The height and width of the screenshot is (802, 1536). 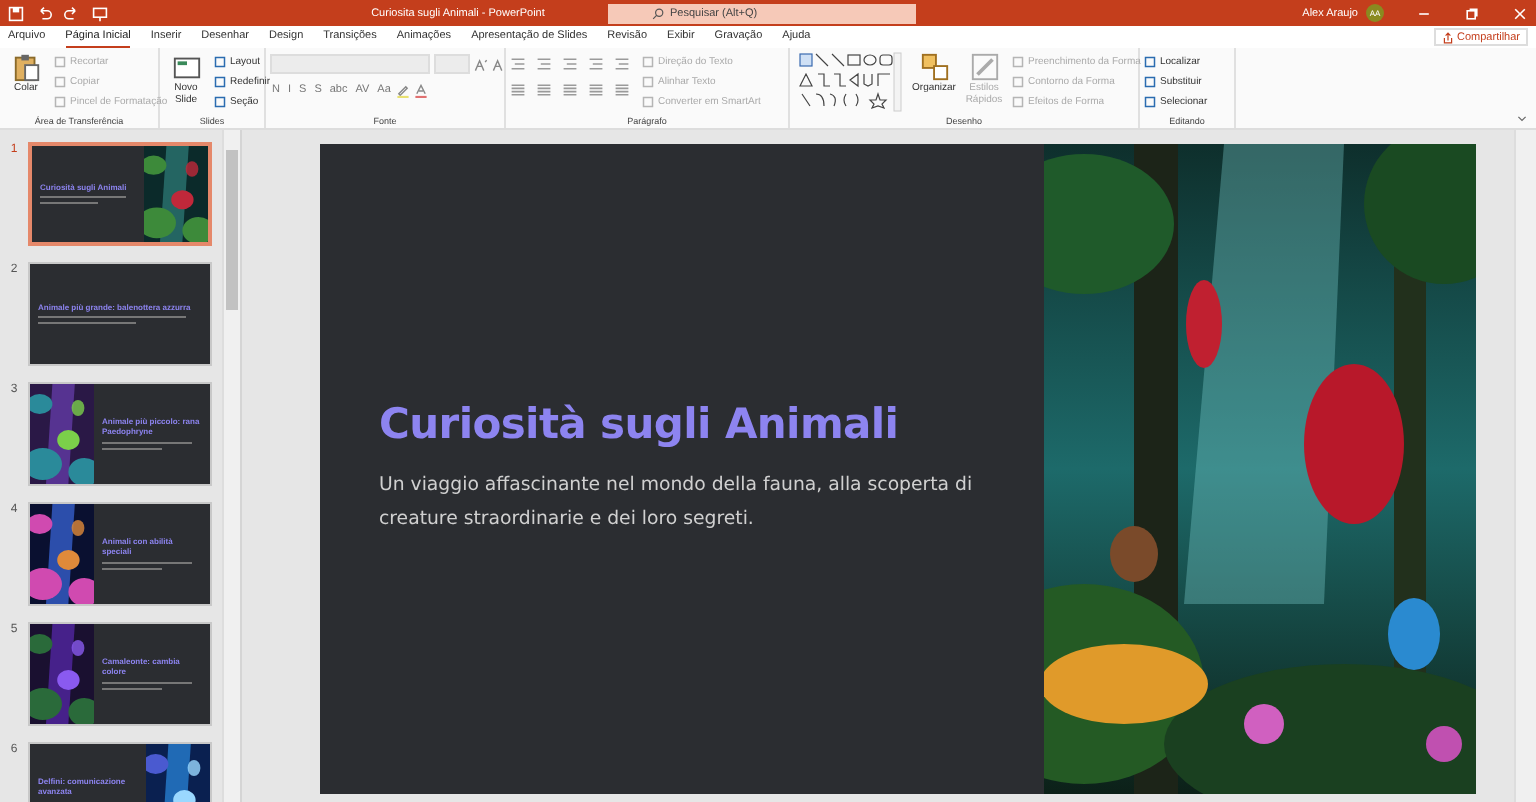 I want to click on search-icon, so click(x=658, y=13).